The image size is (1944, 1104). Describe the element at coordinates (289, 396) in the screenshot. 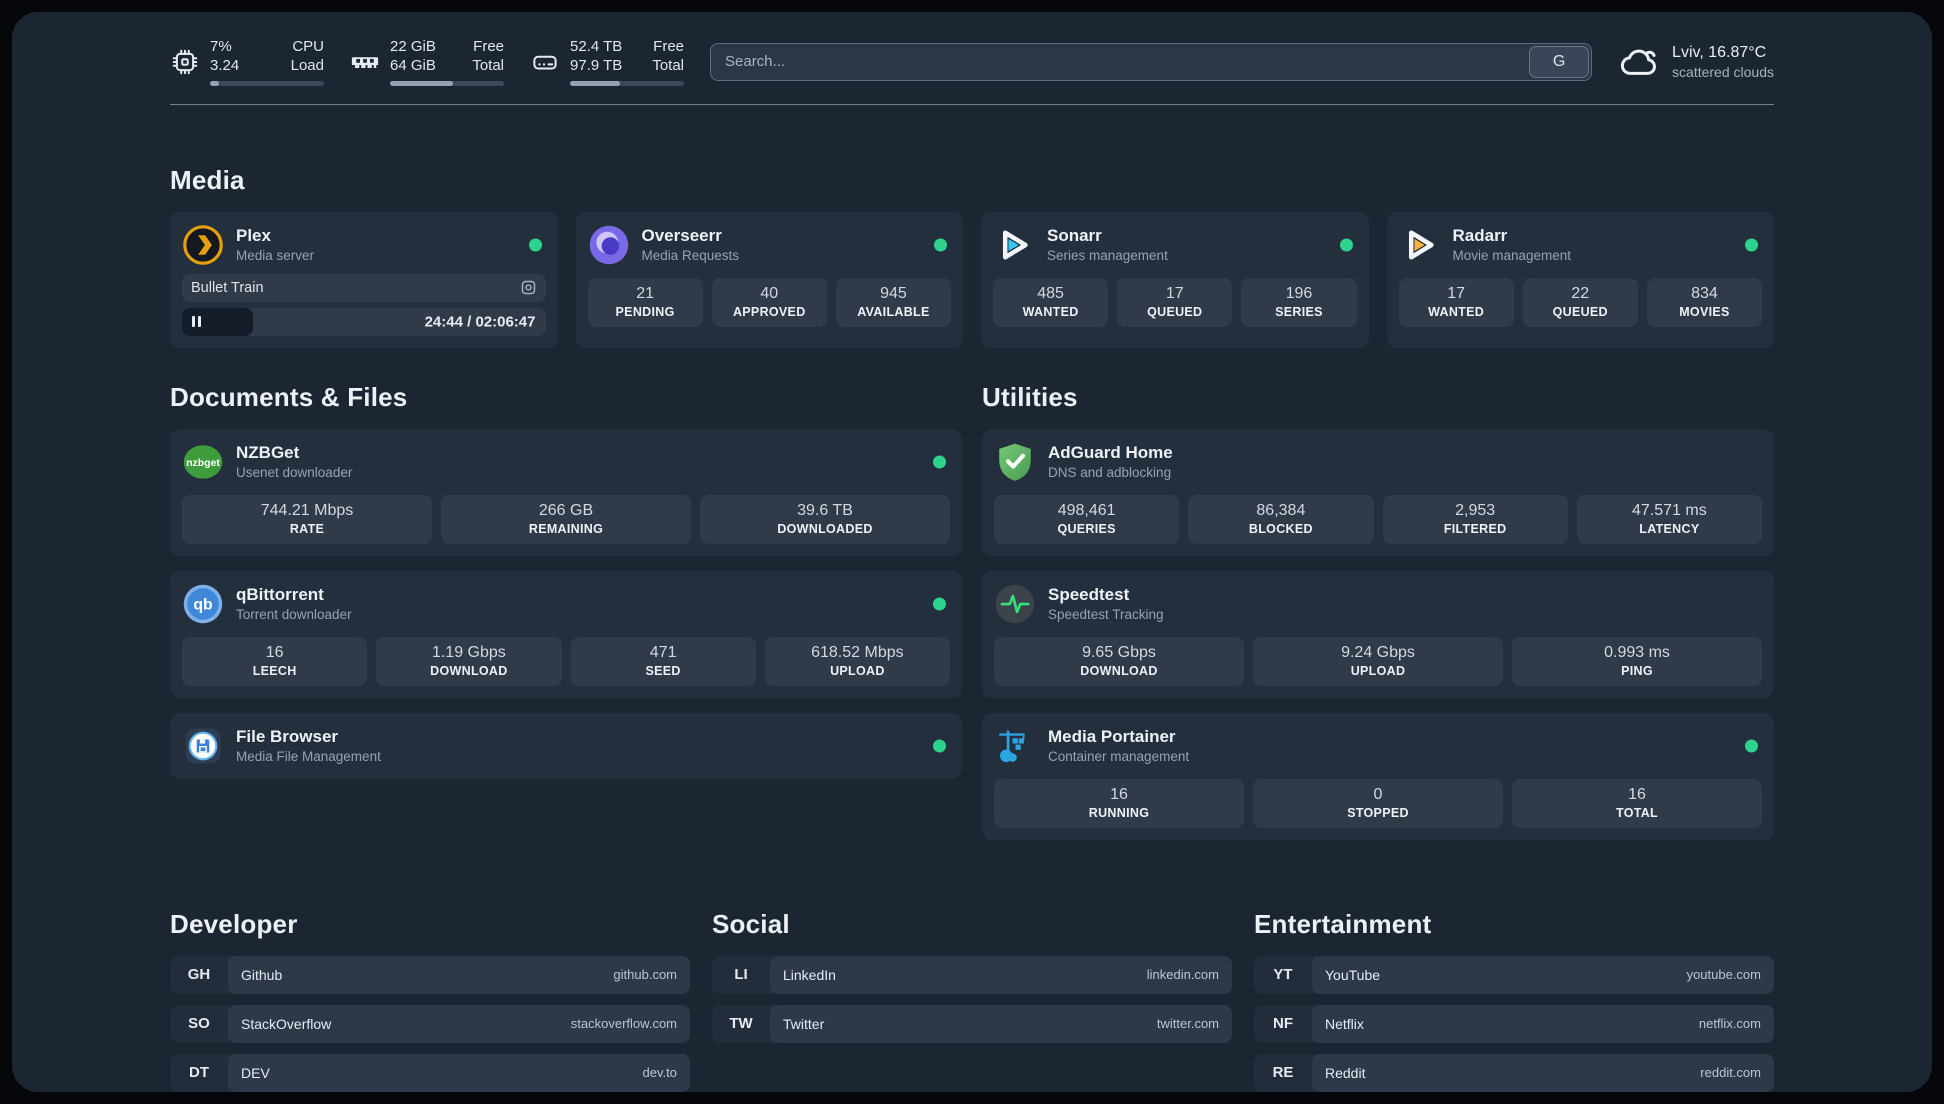

I see `section-title-documents: Documents & Files` at that location.